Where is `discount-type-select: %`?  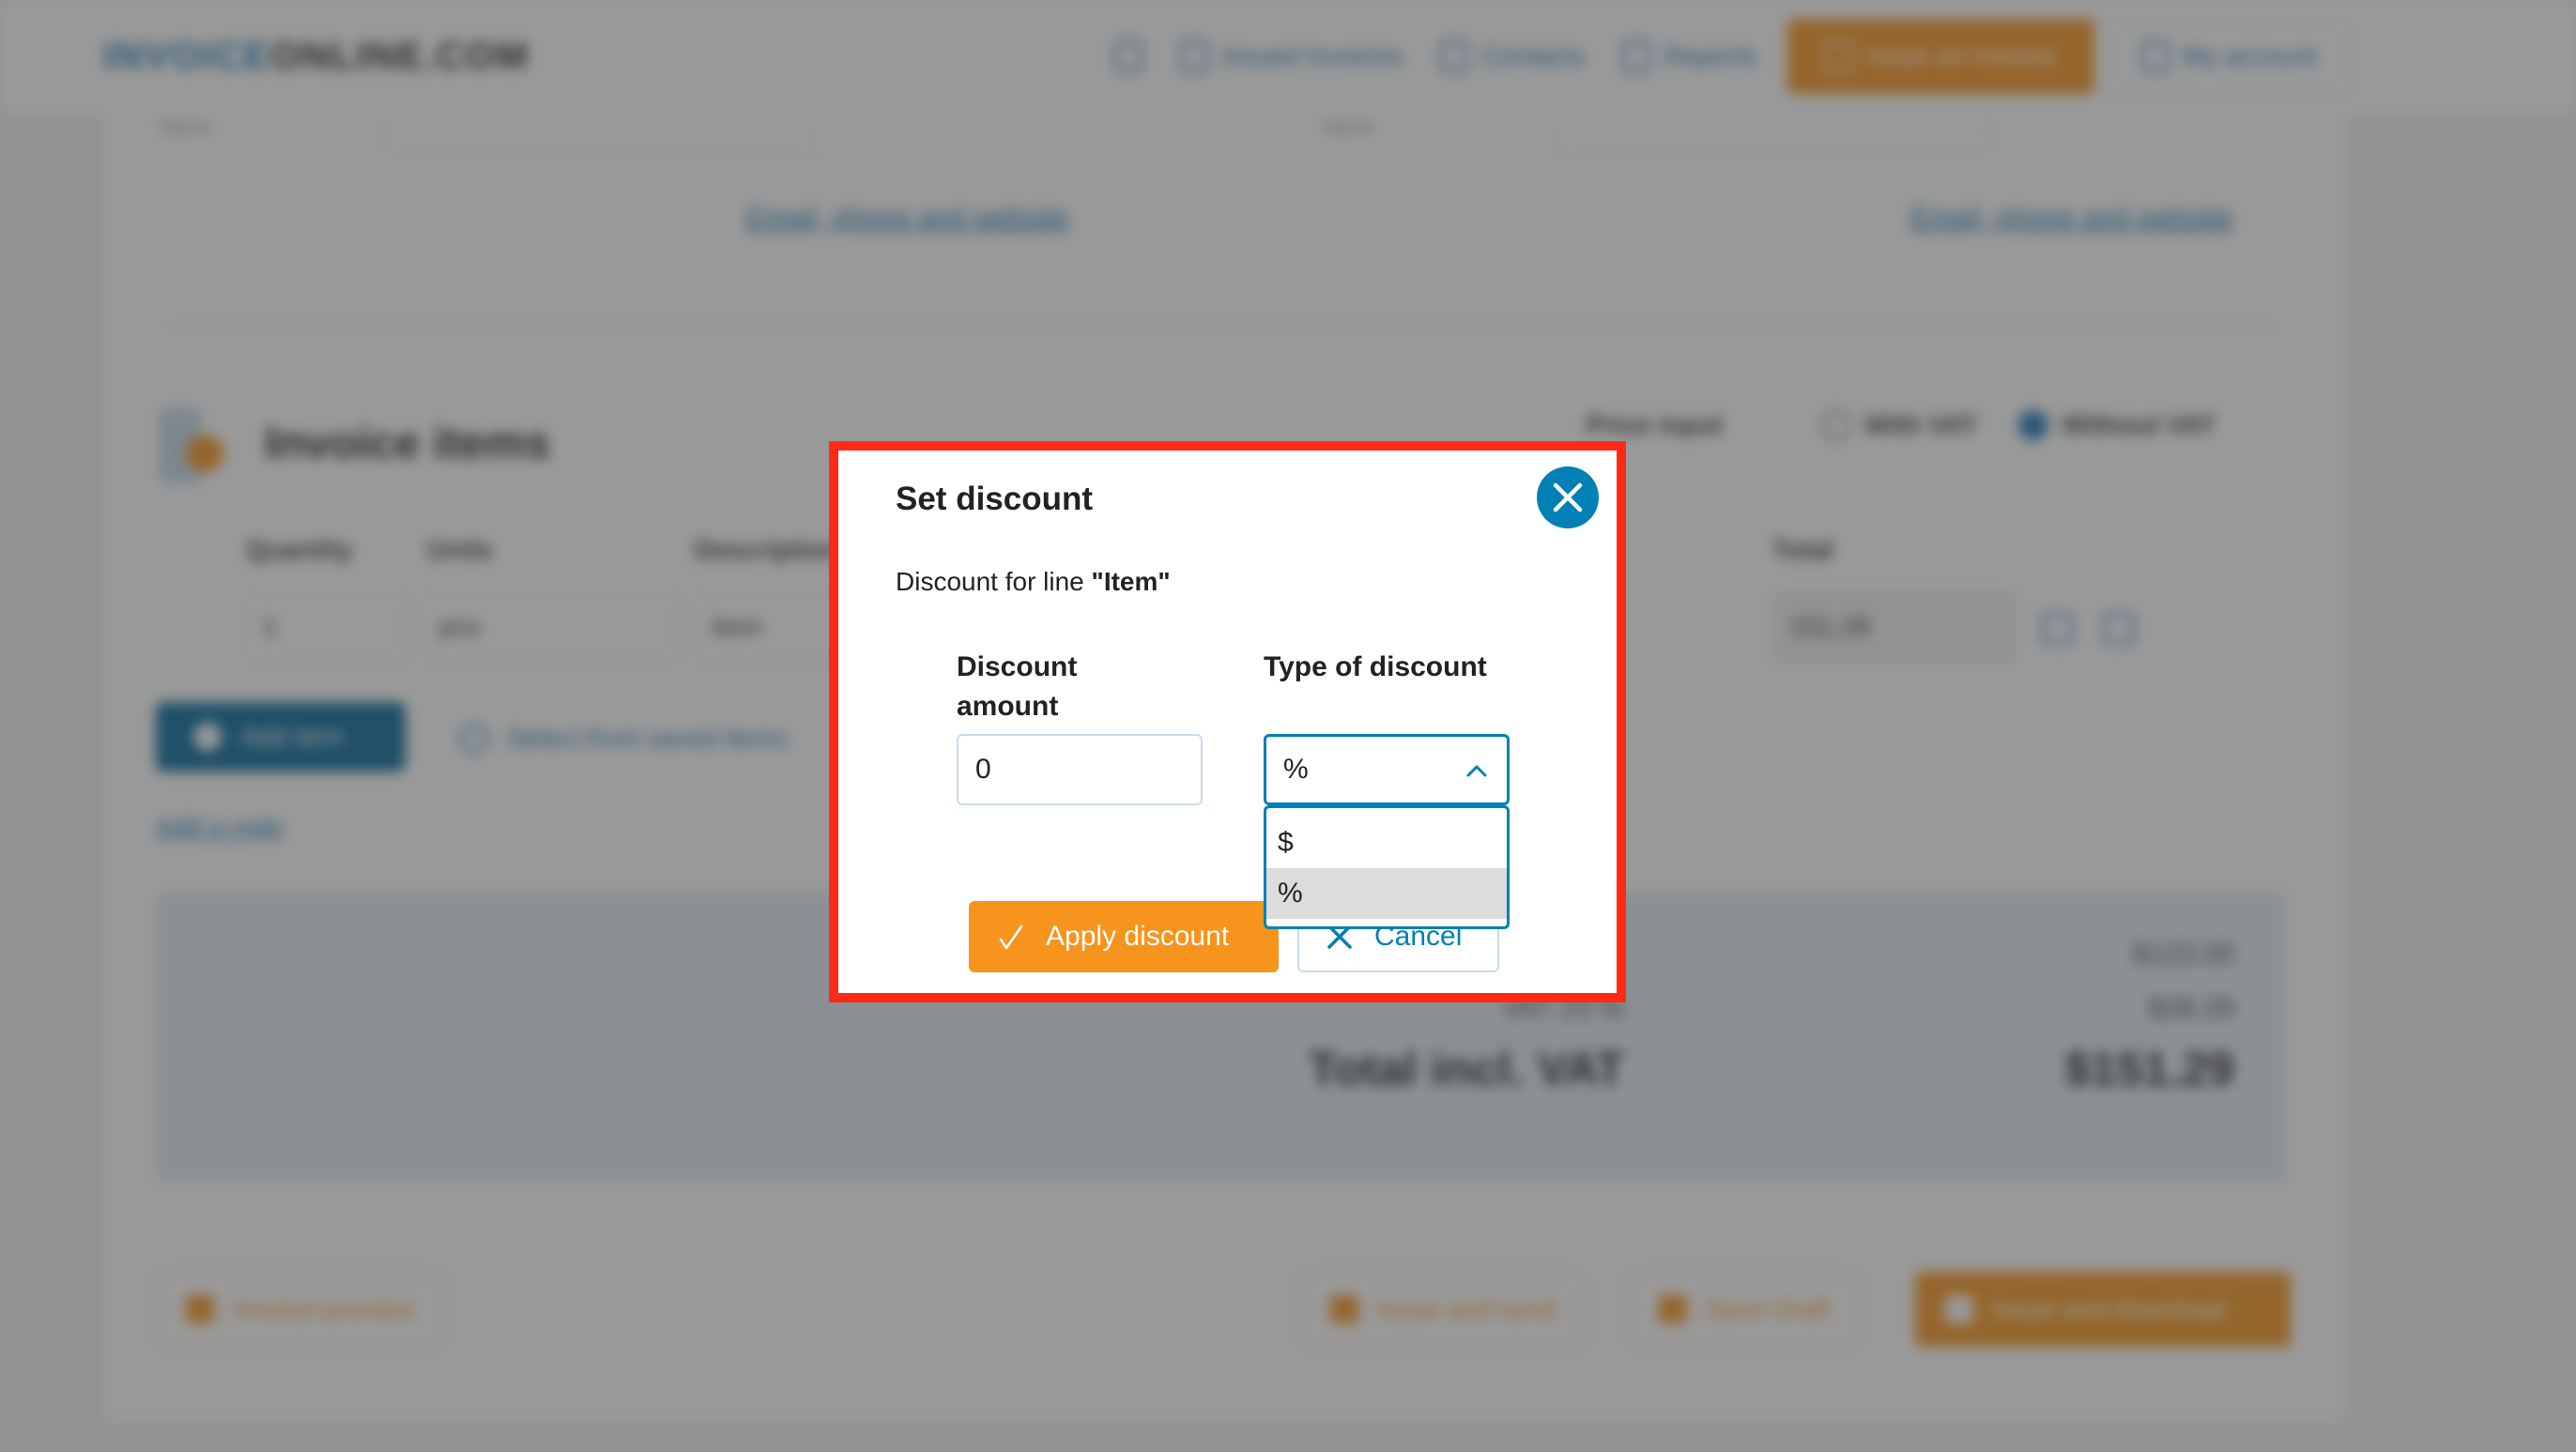
discount-type-select: % is located at coordinates (1387, 769).